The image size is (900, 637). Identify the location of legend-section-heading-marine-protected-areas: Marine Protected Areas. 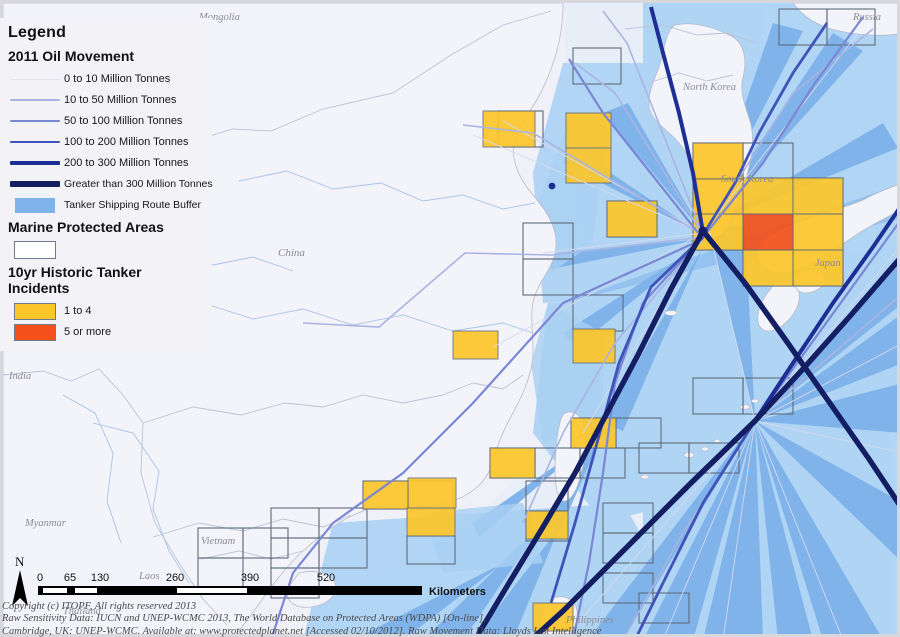
(86, 227).